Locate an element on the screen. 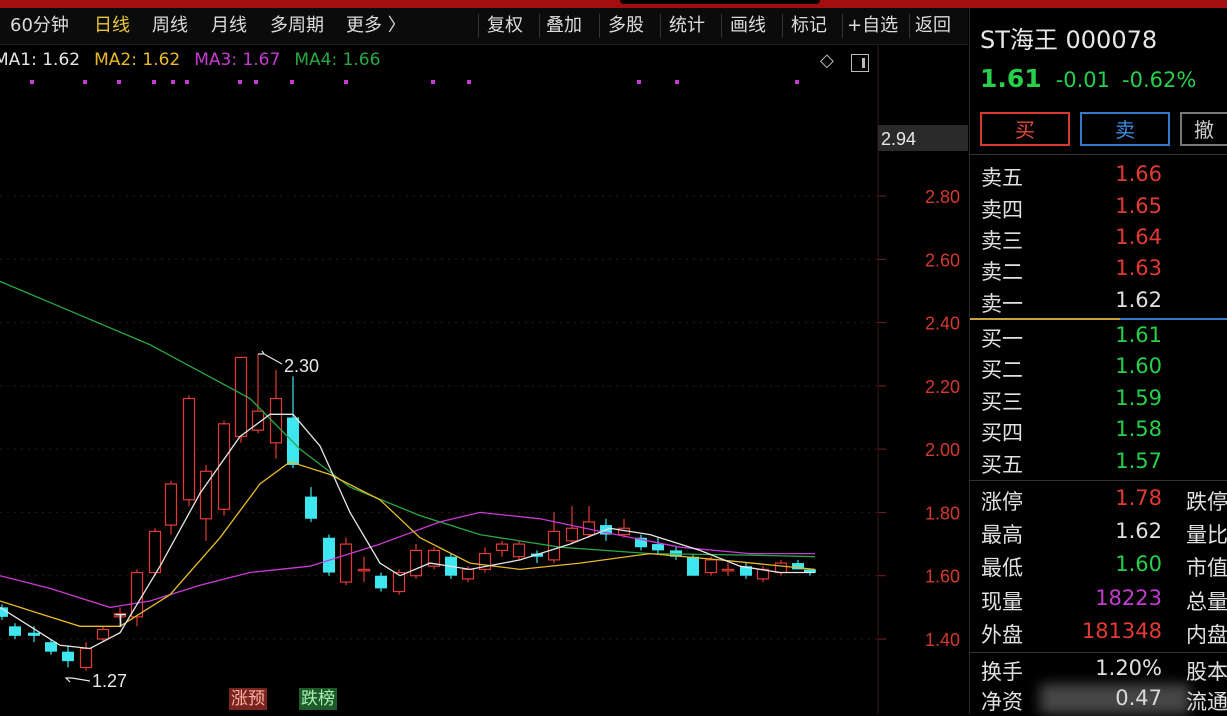  stat-value: 18223 is located at coordinates (1128, 598).